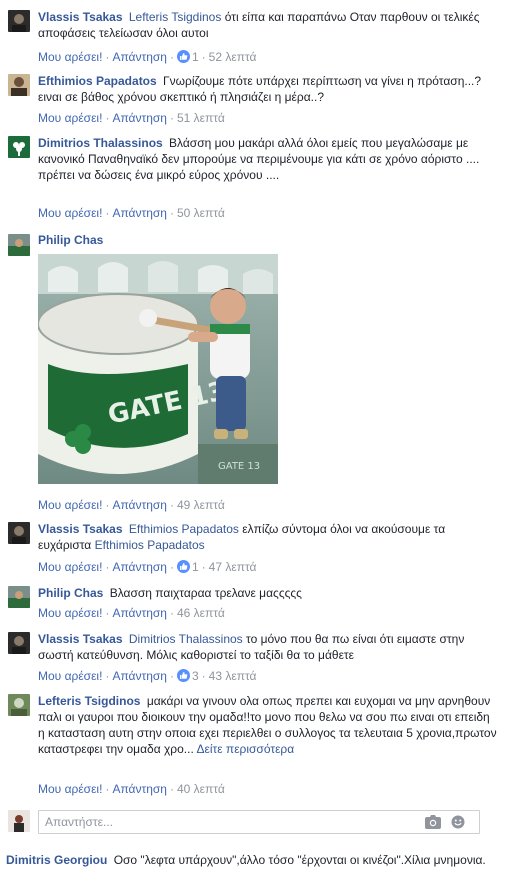 Image resolution: width=509 pixels, height=885 pixels. Describe the element at coordinates (239, 466) in the screenshot. I see `photo-label: GATE 13` at that location.